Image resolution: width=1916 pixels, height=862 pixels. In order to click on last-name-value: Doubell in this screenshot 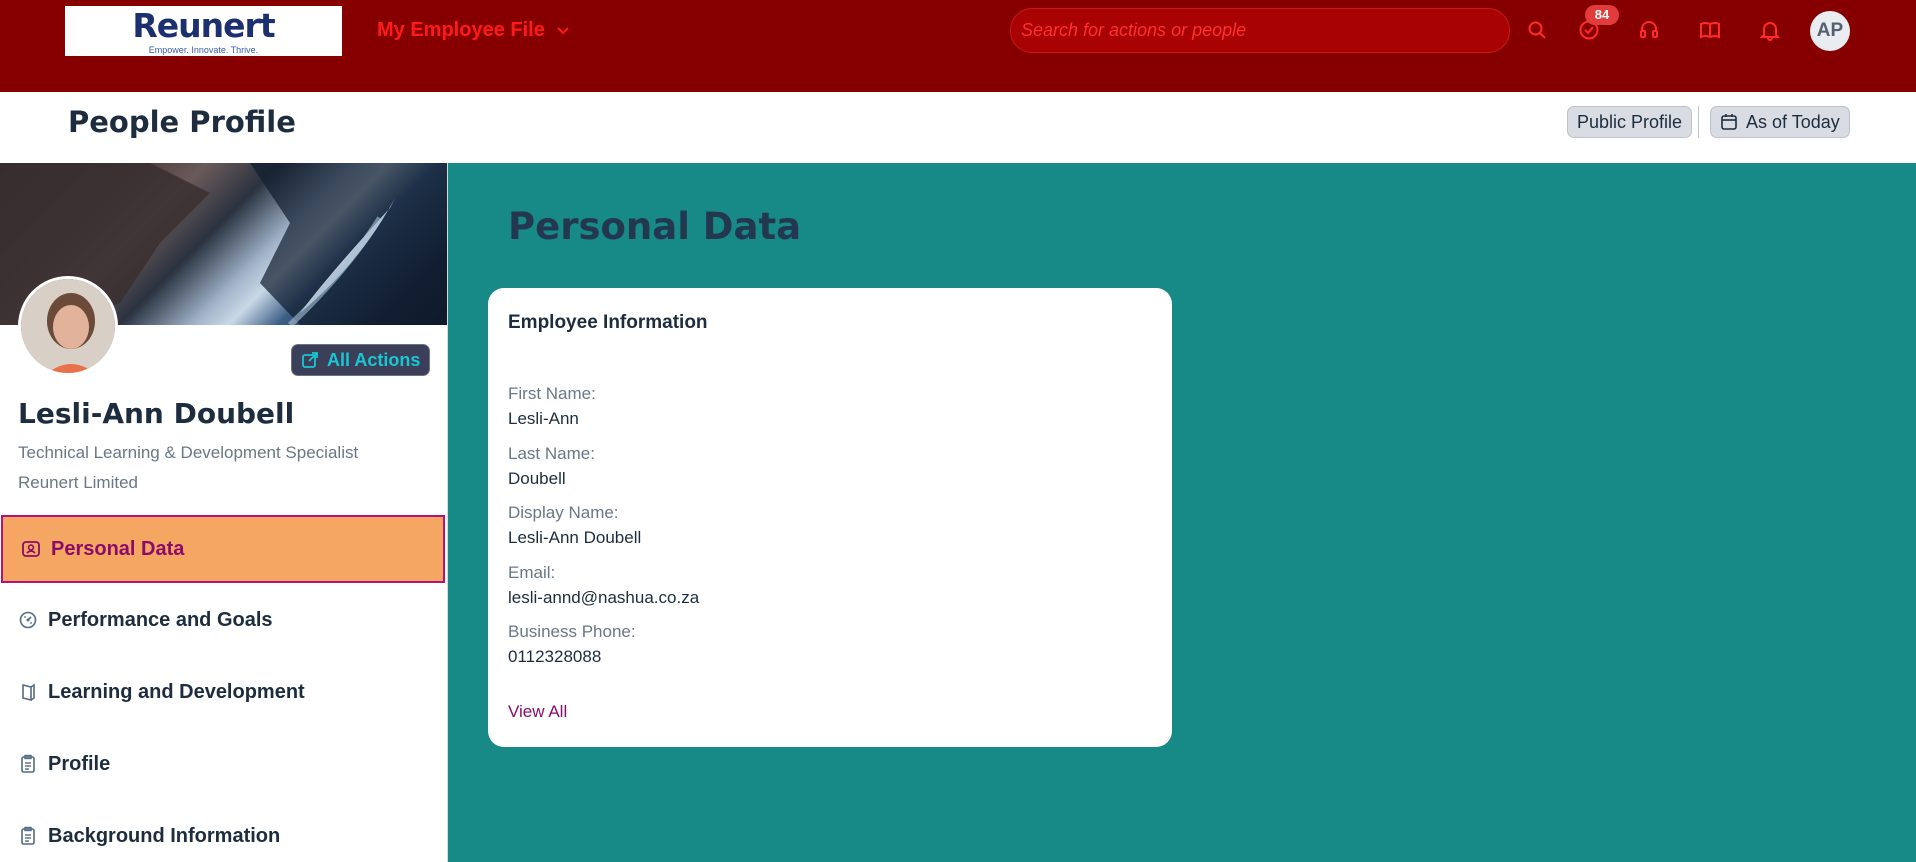, I will do `click(537, 478)`.